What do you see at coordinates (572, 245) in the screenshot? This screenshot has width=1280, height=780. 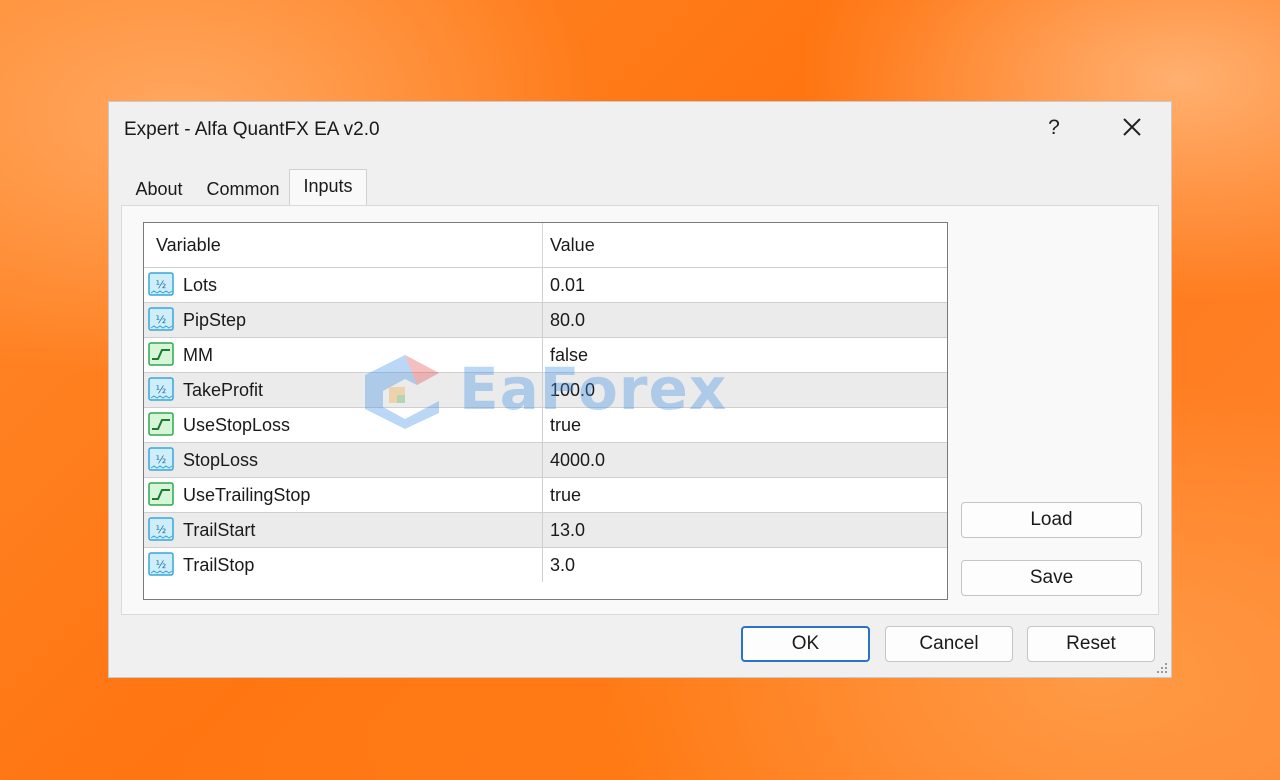 I see `column-header-value: Value` at bounding box center [572, 245].